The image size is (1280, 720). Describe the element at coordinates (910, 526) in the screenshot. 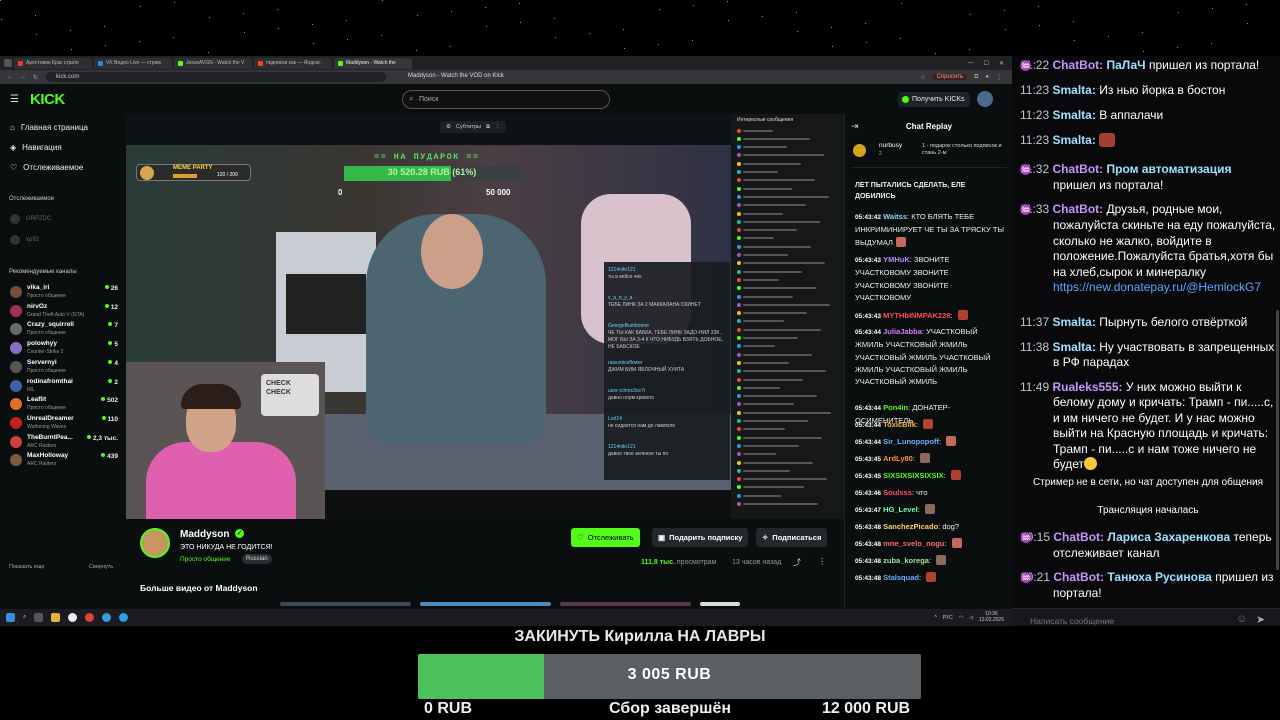

I see `chat-username: SanchezPicado` at that location.